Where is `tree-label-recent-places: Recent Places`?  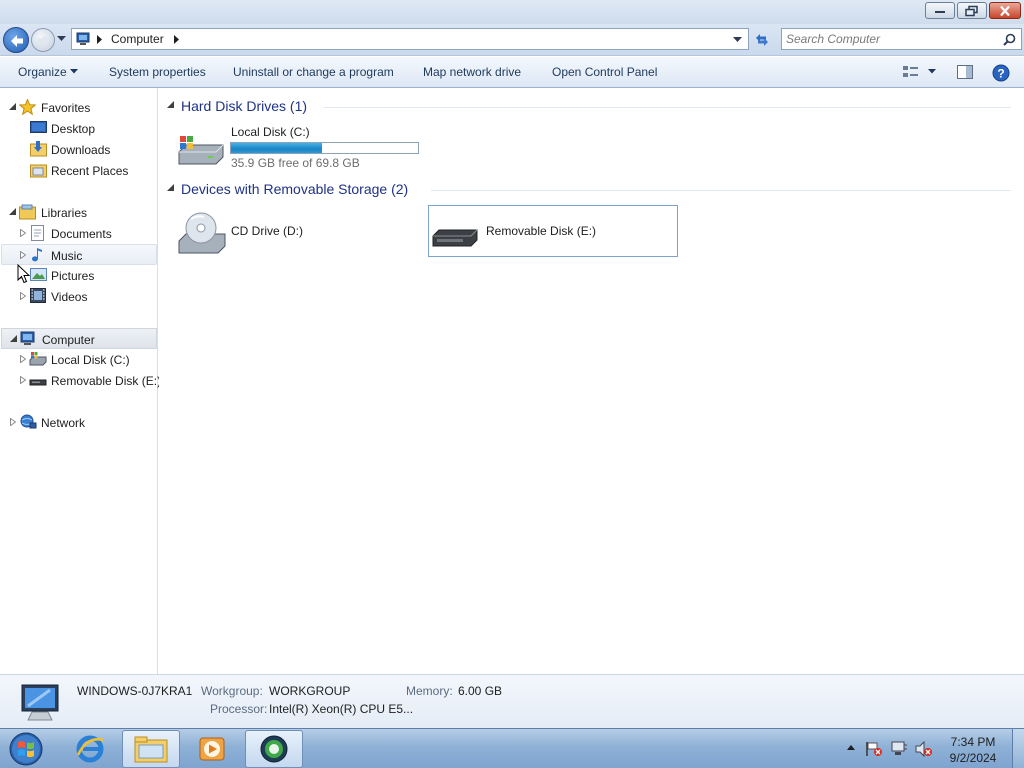
tree-label-recent-places: Recent Places is located at coordinates (90, 171).